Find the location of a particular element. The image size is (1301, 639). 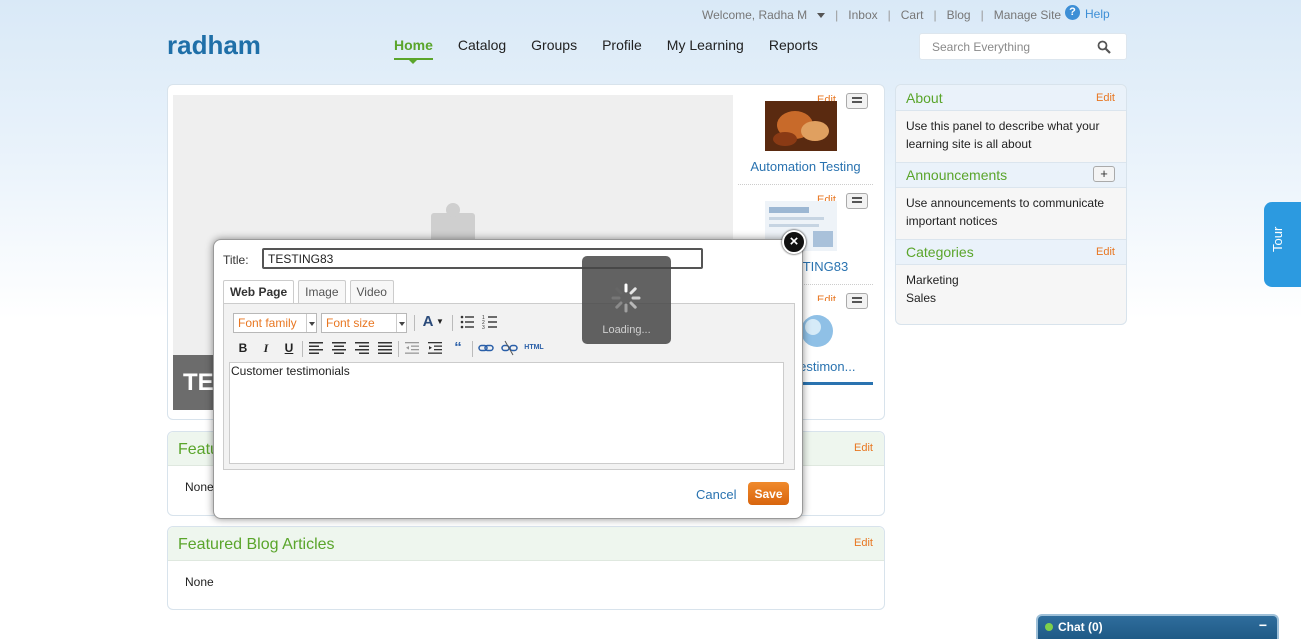

tab-video: Video is located at coordinates (371, 291).